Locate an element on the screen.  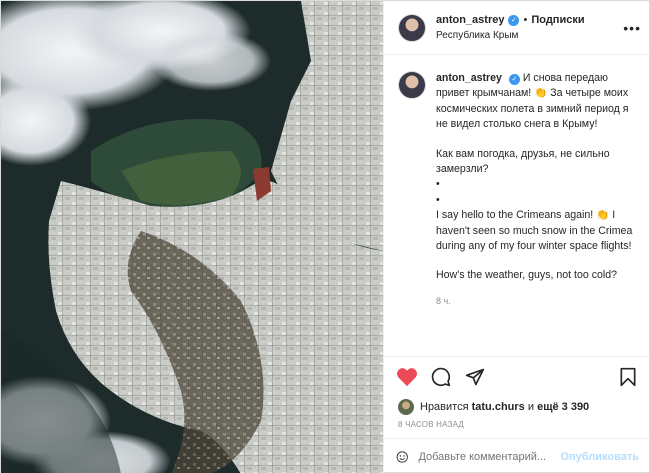
send-icon is located at coordinates (475, 376).